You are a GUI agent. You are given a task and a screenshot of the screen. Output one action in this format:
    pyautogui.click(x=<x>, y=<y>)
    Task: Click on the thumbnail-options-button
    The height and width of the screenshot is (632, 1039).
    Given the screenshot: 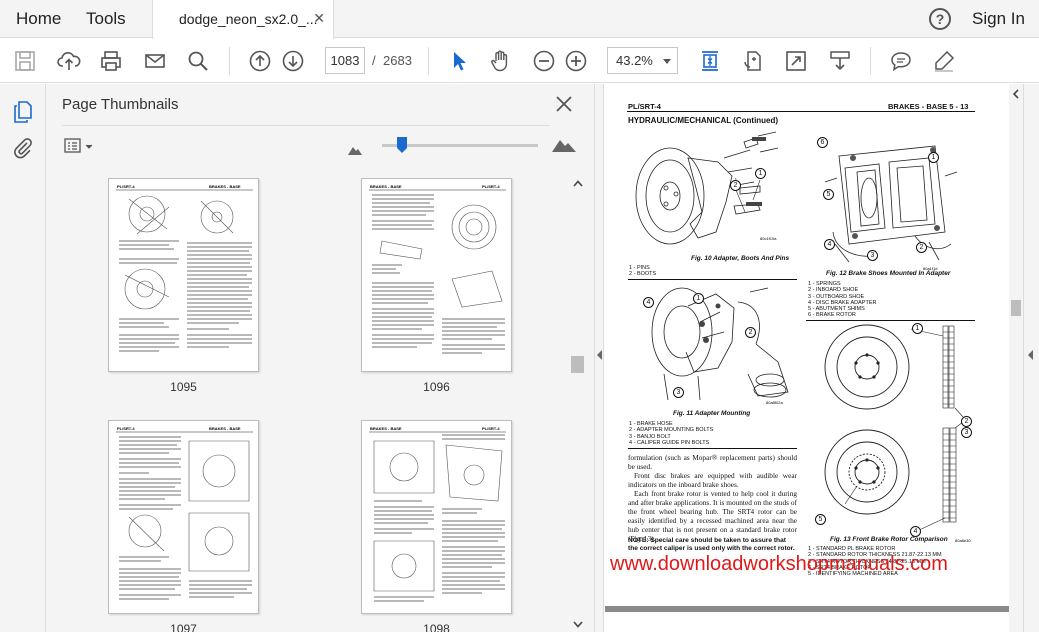 What is the action you would take?
    pyautogui.click(x=80, y=146)
    